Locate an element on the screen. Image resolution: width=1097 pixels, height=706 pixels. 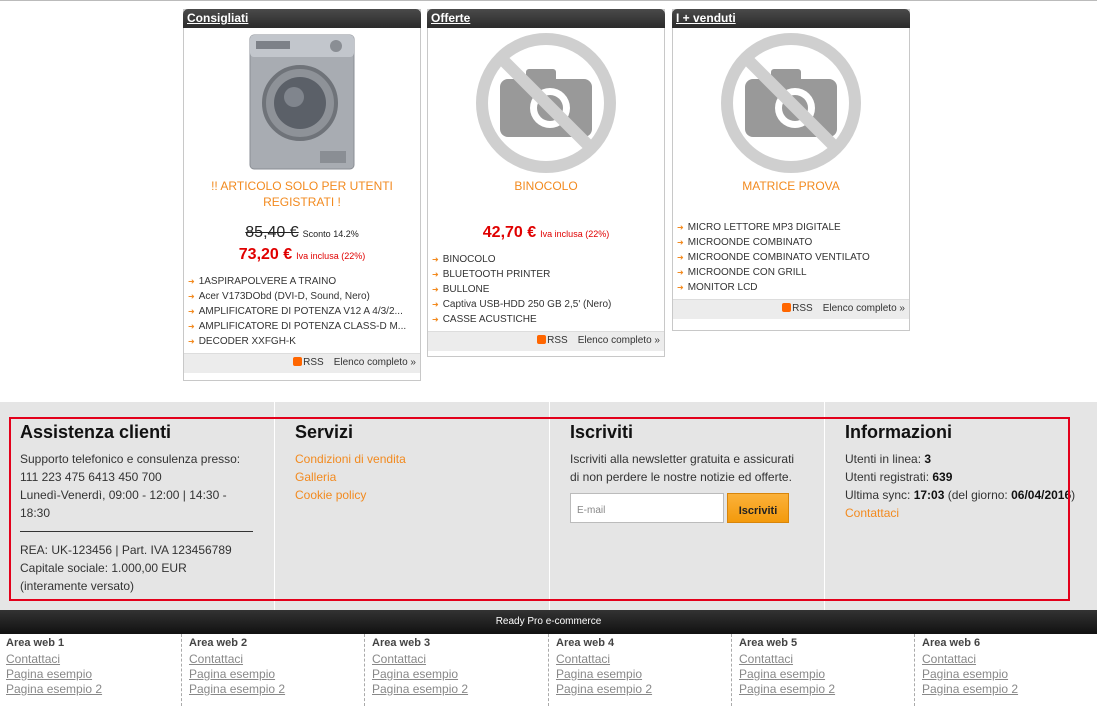
price: 73,20 € is located at coordinates (265, 254).